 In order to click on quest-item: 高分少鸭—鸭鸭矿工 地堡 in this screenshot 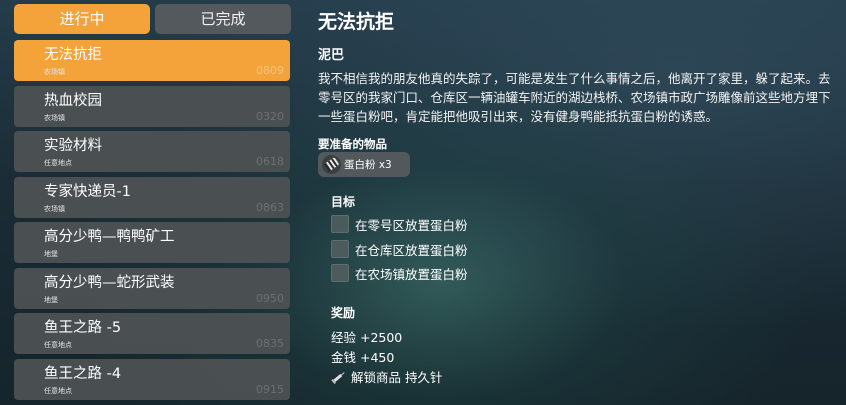, I will do `click(152, 242)`.